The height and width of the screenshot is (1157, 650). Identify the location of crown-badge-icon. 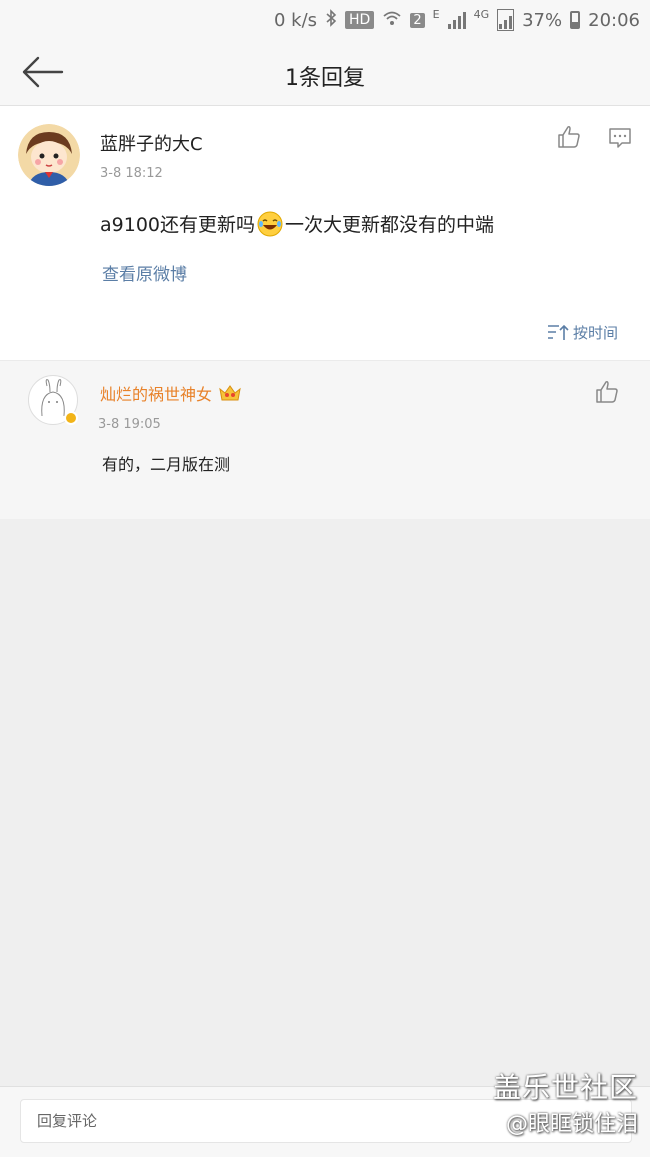
(230, 393).